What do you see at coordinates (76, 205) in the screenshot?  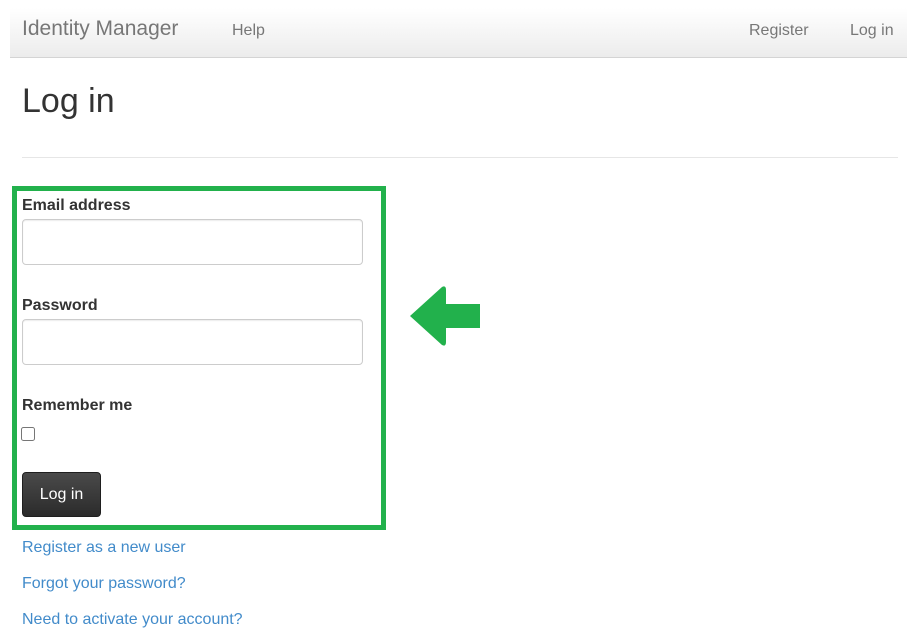 I see `email-label: Email address` at bounding box center [76, 205].